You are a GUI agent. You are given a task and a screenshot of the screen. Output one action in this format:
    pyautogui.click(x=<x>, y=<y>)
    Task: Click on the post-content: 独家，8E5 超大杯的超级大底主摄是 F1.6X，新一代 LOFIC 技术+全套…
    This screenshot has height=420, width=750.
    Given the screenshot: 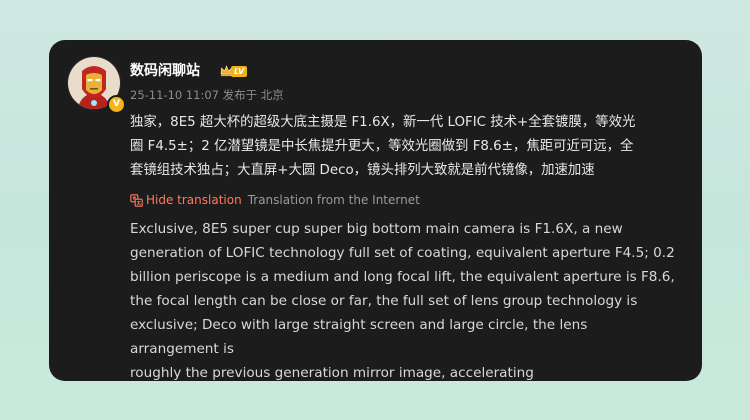 What is the action you would take?
    pyautogui.click(x=400, y=147)
    